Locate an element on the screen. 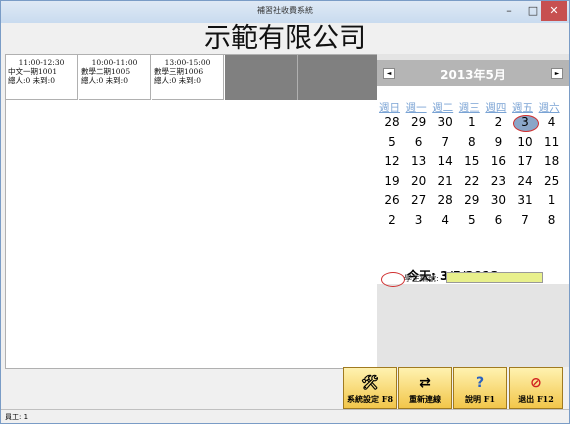  student-id-label: 學生編號: is located at coordinates (421, 278).